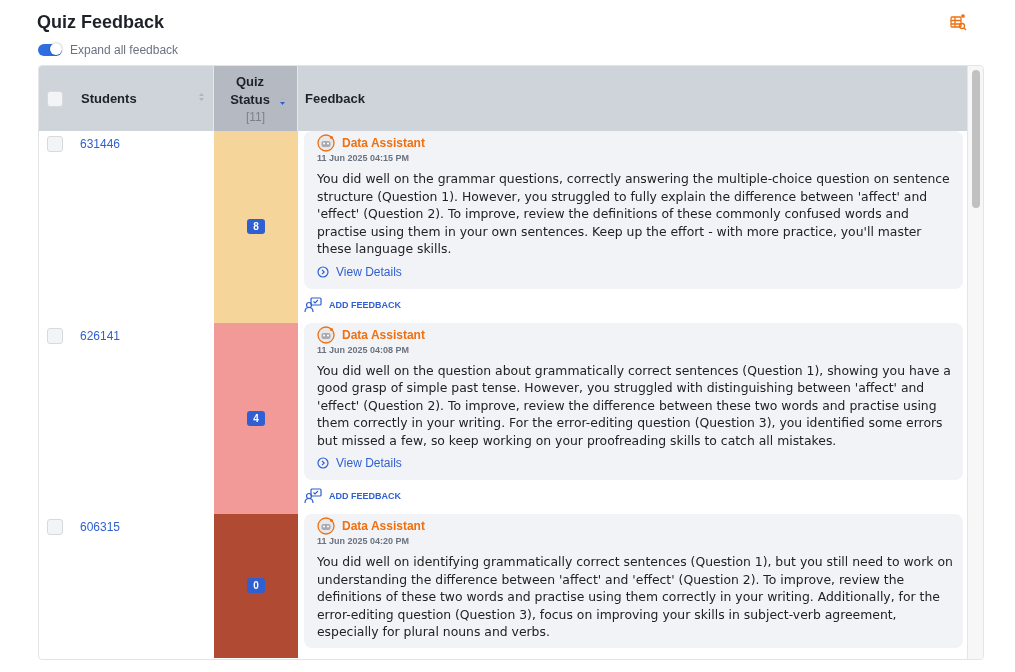  What do you see at coordinates (634, 405) in the screenshot?
I see `feedback-text: You did well on the question about grammatically correct sentences (Question 1), showing you have a good grasp of simple past tense. However, you struggled with distinguishing between 'affect' and 'effect' (Question 2). To improve, review the difference between these two words and practise using them correctly in your writing. For the error-editing question (Question 3), you identified some errors but missed a few, so keep working on your proofreading skills to catch all mistakes.` at bounding box center [634, 405].